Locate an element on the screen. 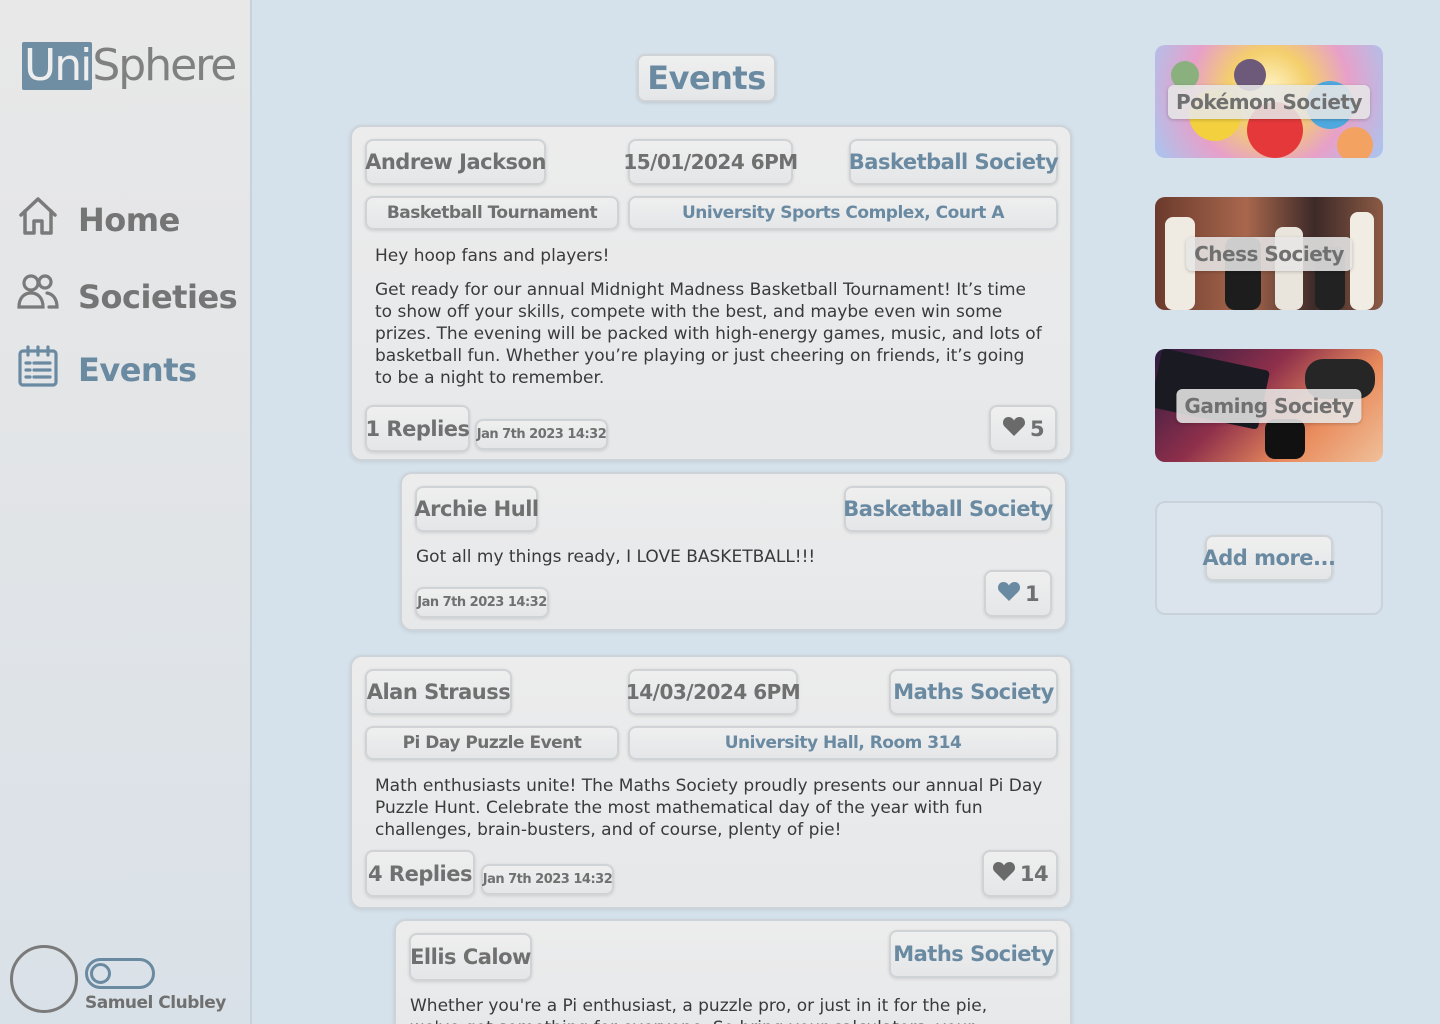  like-count: 1 is located at coordinates (1032, 593).